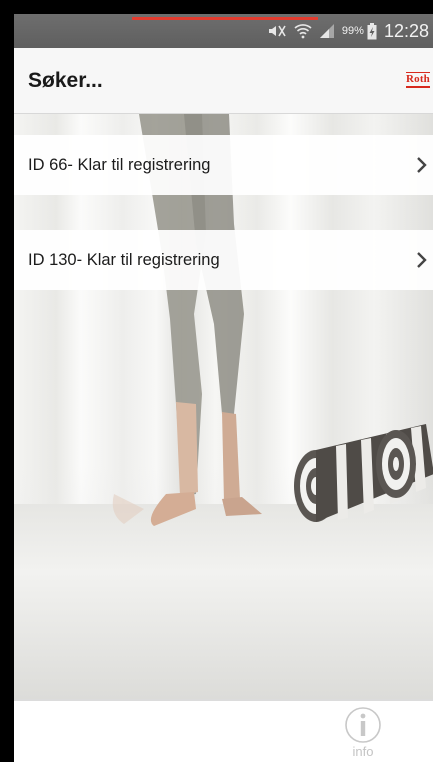 The width and height of the screenshot is (433, 762). Describe the element at coordinates (223, 81) in the screenshot. I see `app-bar: Søker... Roth` at that location.